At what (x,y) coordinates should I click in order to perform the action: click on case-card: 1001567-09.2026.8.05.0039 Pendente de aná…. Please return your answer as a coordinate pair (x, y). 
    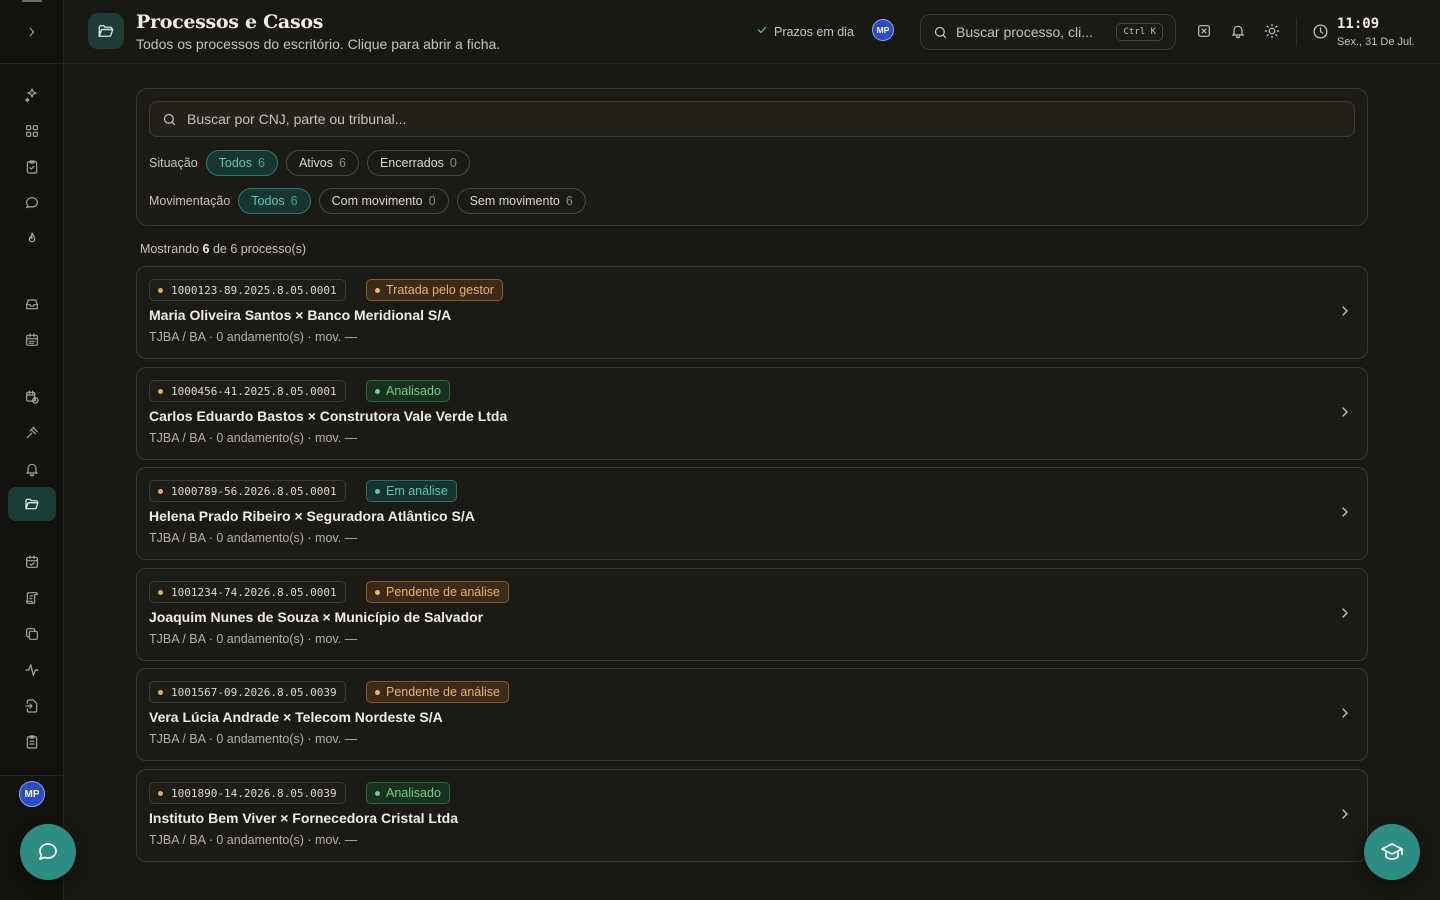
    Looking at the image, I should click on (752, 714).